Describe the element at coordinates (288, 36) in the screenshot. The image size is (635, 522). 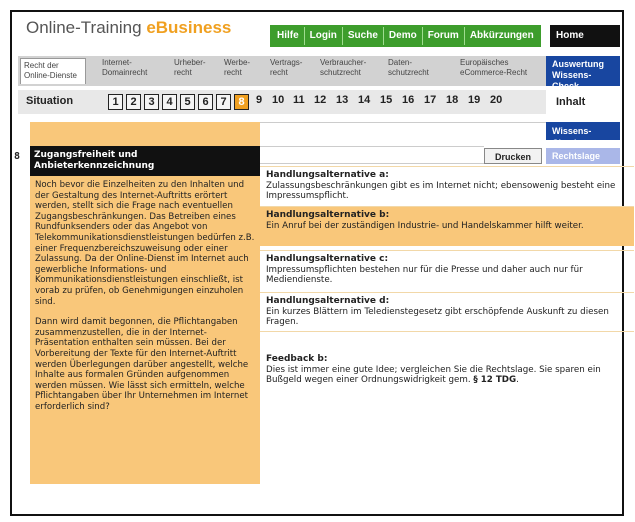
I see `help-button: Hilfe` at that location.